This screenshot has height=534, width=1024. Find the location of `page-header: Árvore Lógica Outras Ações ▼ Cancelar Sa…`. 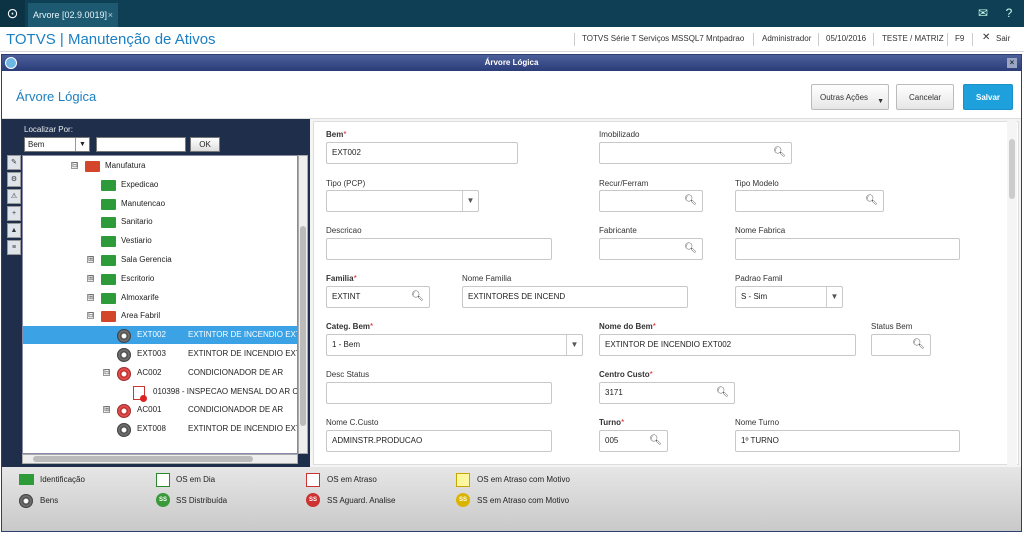

page-header: Árvore Lógica Outras Ações ▼ Cancelar Sa… is located at coordinates (511, 95).